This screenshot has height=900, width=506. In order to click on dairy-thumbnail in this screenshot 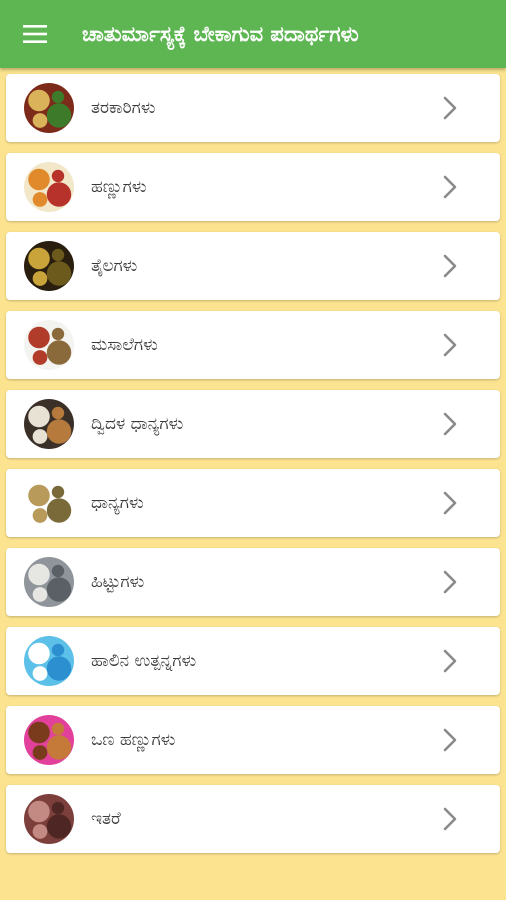, I will do `click(49, 661)`.